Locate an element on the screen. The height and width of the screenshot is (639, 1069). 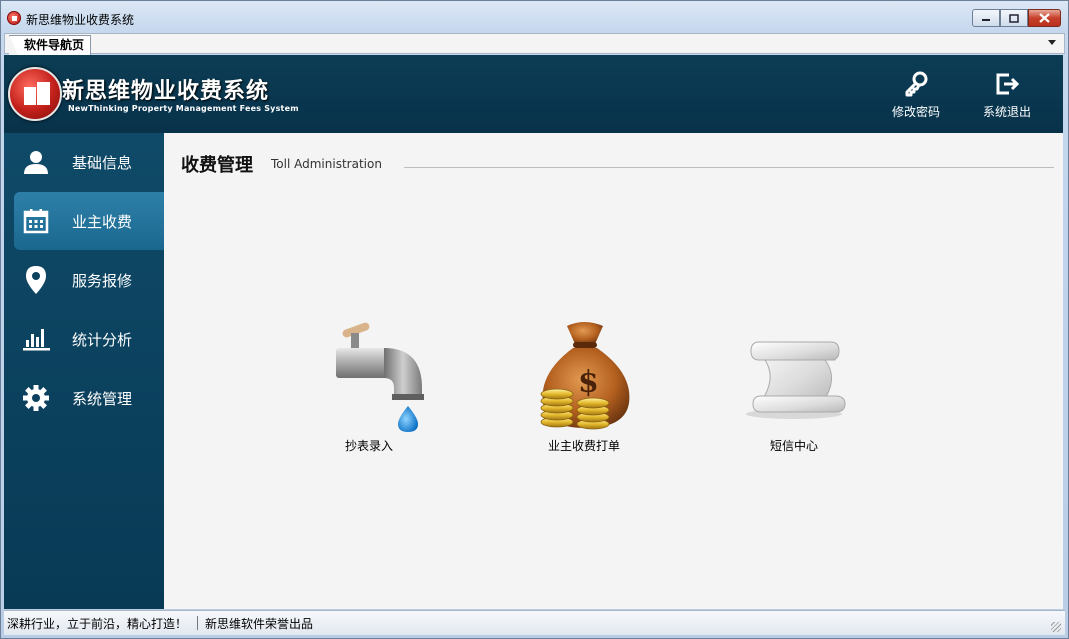
gear-icon is located at coordinates (36, 398).